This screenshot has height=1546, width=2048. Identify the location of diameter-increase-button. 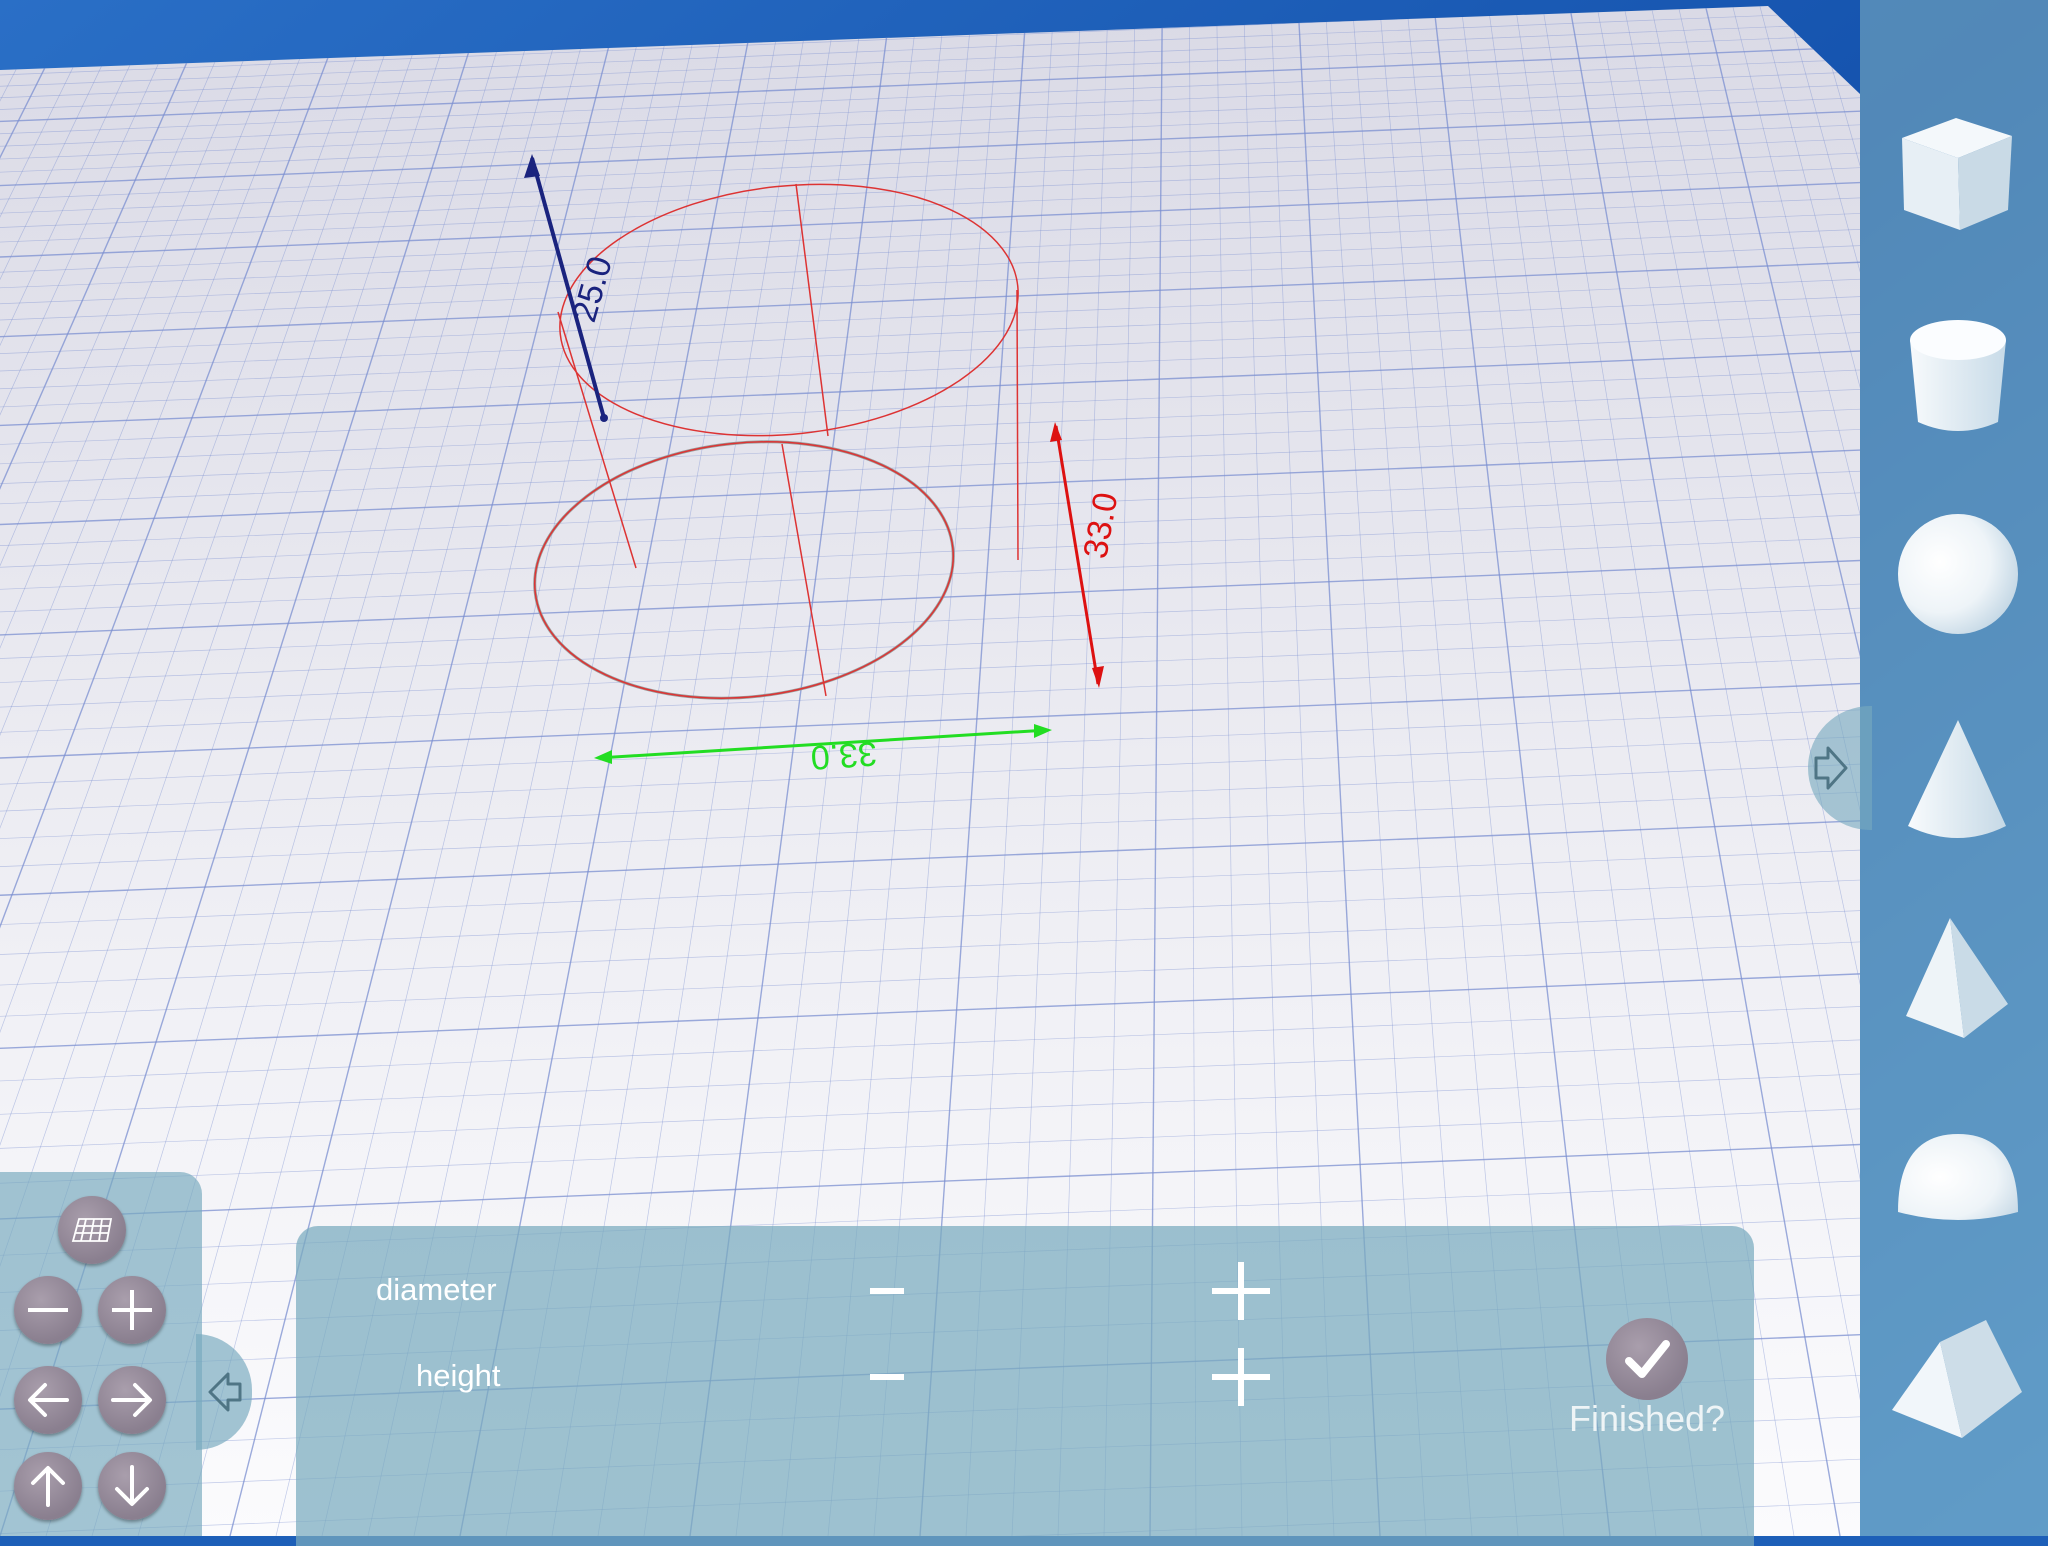
(1241, 1291).